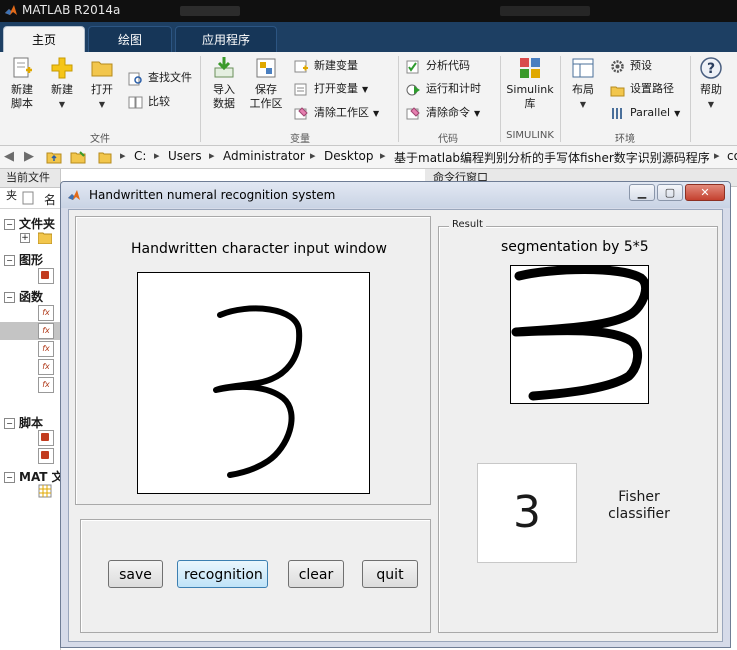 This screenshot has width=737, height=650. I want to click on new-script-button: 新建 脚本, so click(22, 83).